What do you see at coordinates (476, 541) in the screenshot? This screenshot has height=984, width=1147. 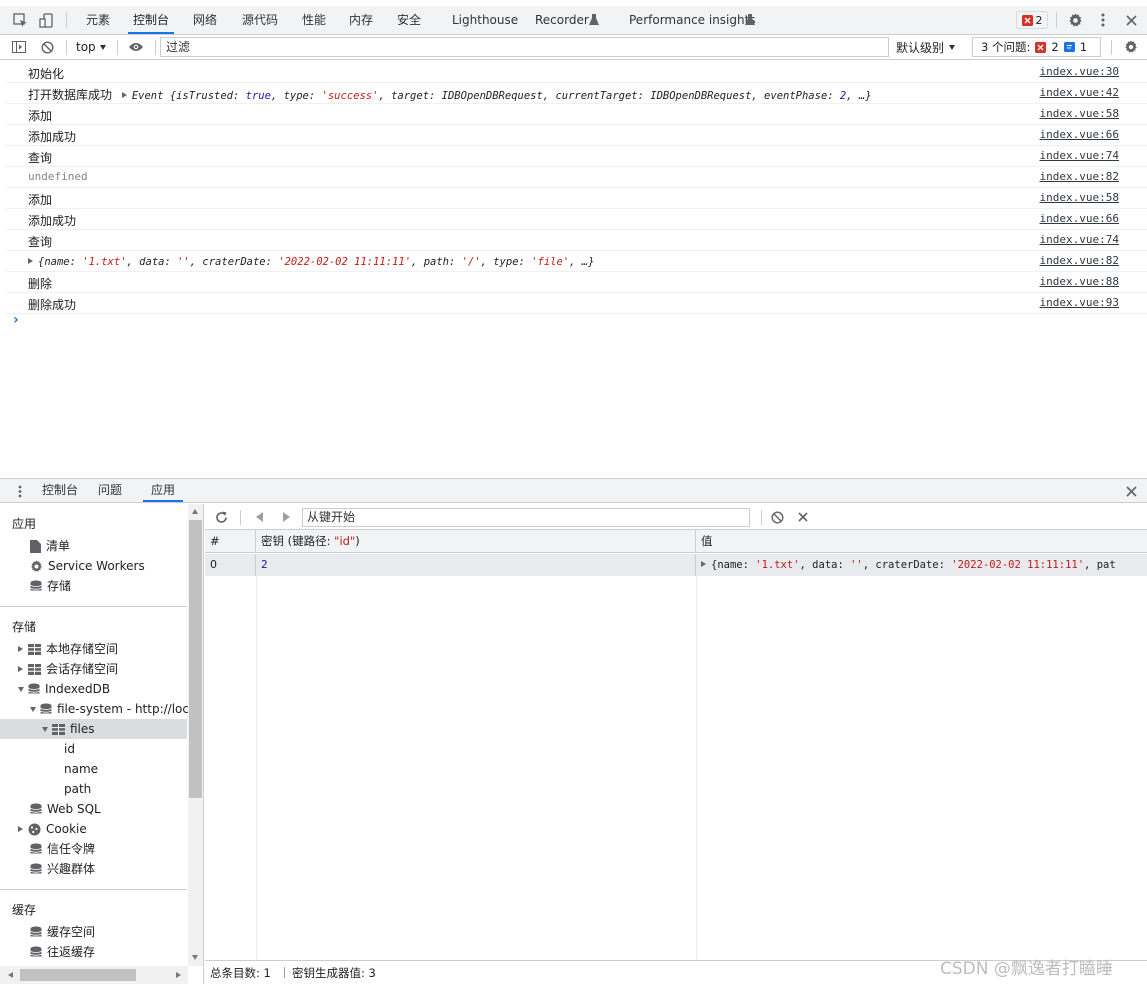 I see `column-header-key: 密钥 (键路径: "id")` at bounding box center [476, 541].